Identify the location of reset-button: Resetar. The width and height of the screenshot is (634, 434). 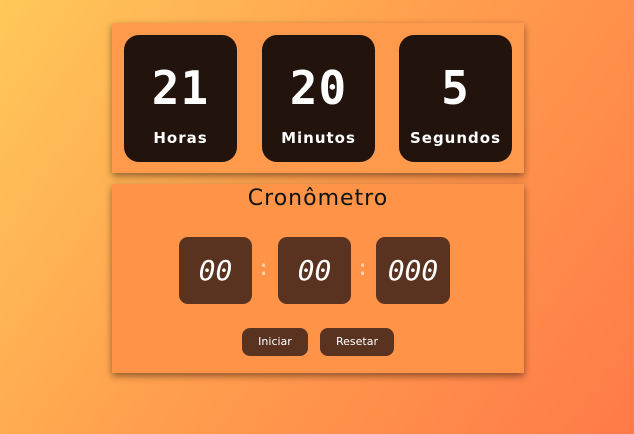
(357, 342).